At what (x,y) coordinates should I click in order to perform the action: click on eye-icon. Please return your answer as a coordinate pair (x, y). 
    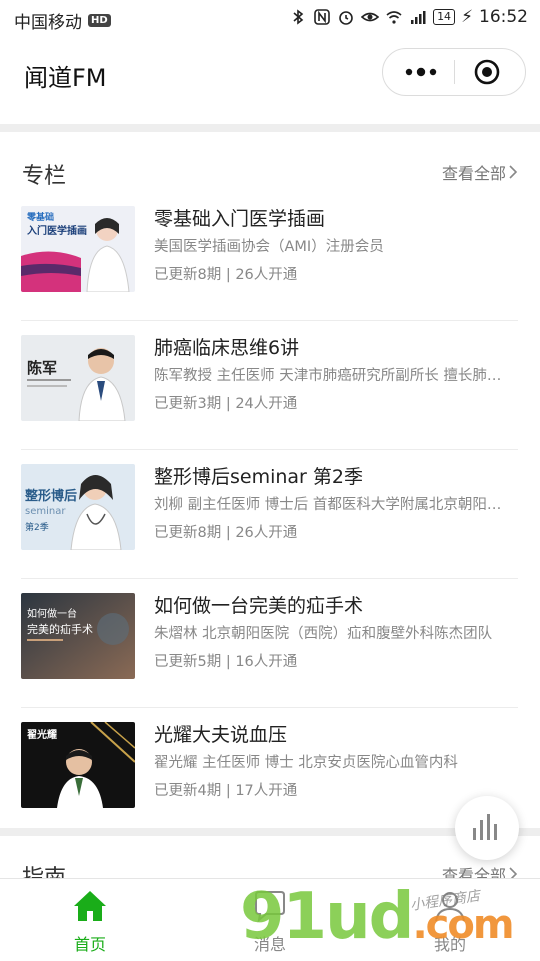
    Looking at the image, I should click on (370, 17).